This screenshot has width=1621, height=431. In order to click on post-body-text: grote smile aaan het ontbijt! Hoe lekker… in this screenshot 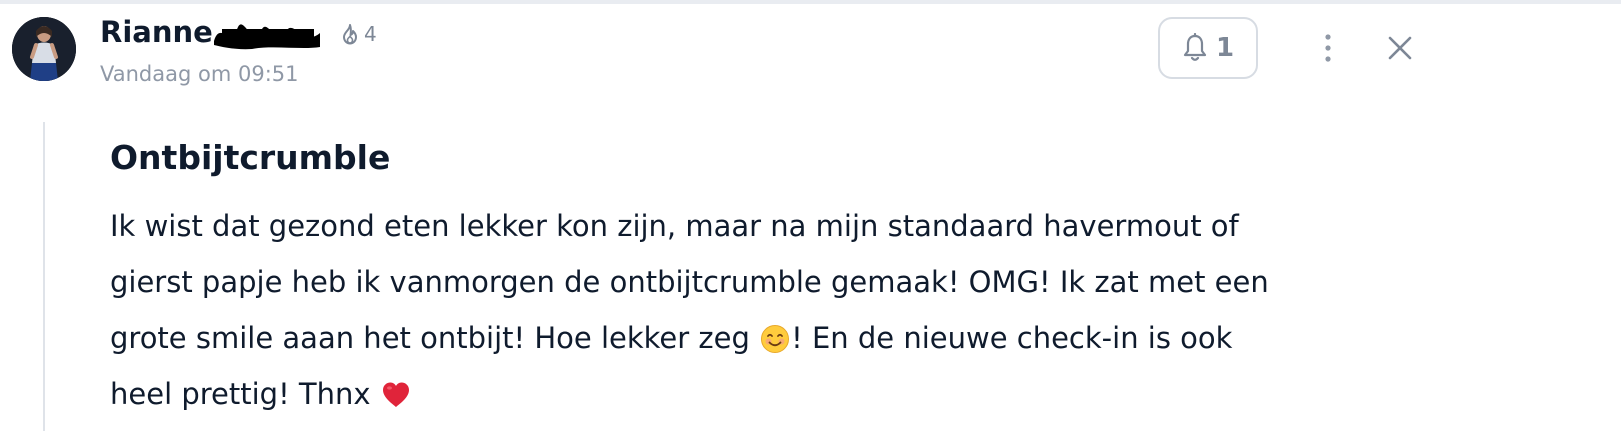, I will do `click(430, 338)`.